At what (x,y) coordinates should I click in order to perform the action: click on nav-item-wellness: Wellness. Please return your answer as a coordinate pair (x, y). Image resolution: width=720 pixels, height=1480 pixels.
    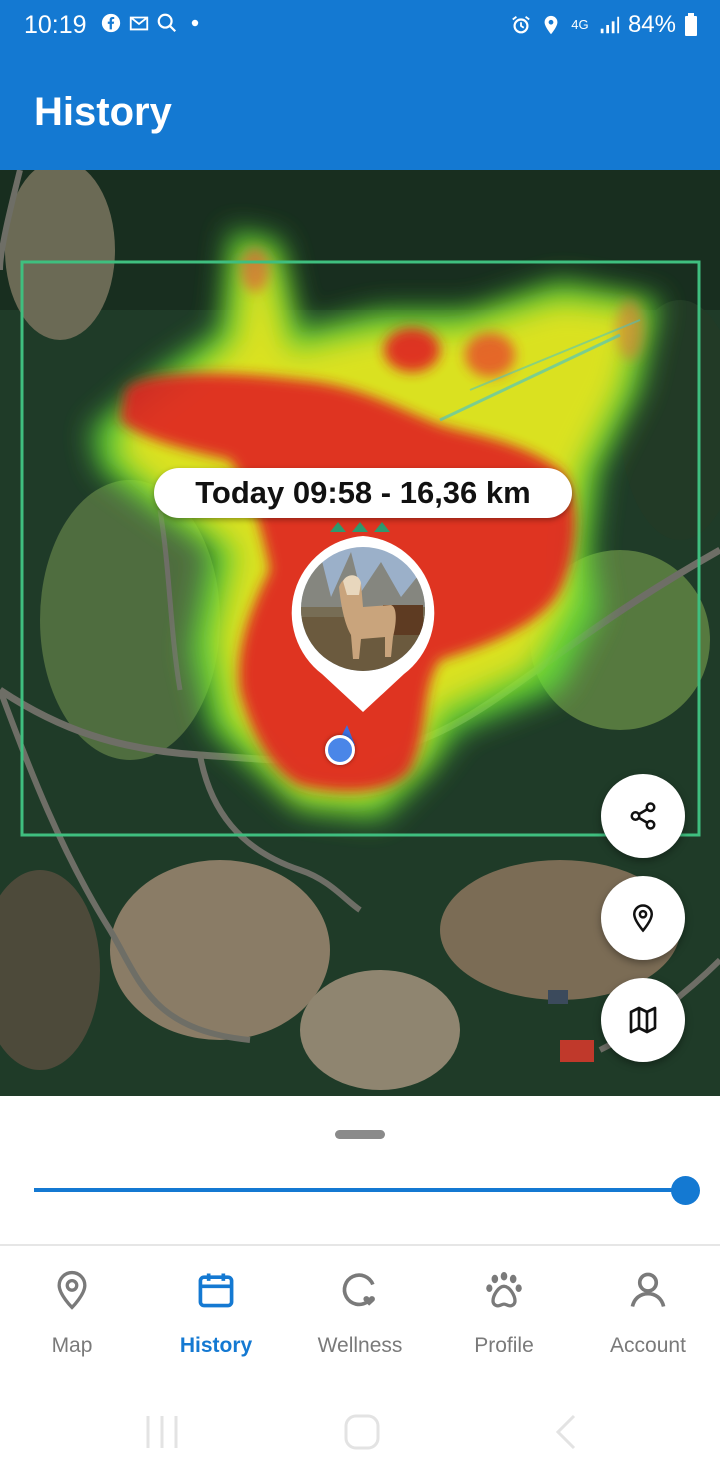
    Looking at the image, I should click on (360, 1321).